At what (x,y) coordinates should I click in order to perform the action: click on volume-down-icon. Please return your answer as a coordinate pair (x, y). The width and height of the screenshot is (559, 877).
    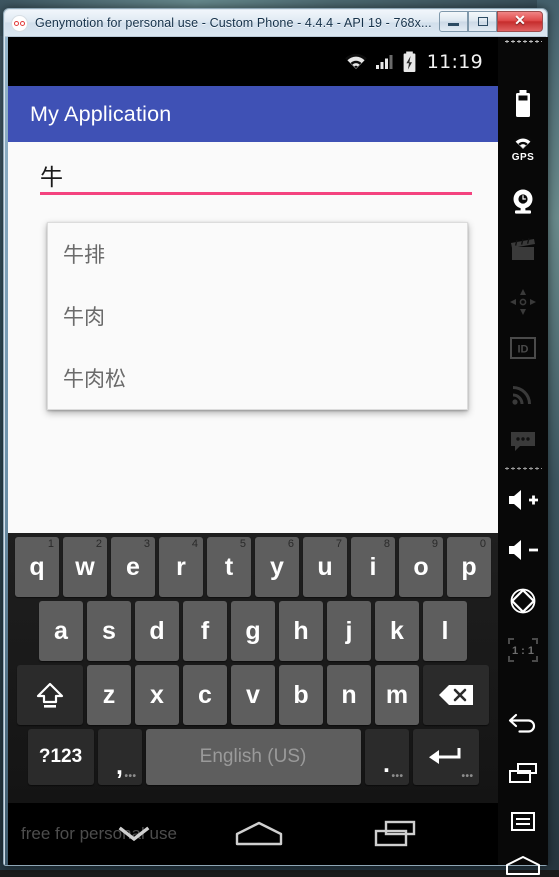
    Looking at the image, I should click on (523, 550).